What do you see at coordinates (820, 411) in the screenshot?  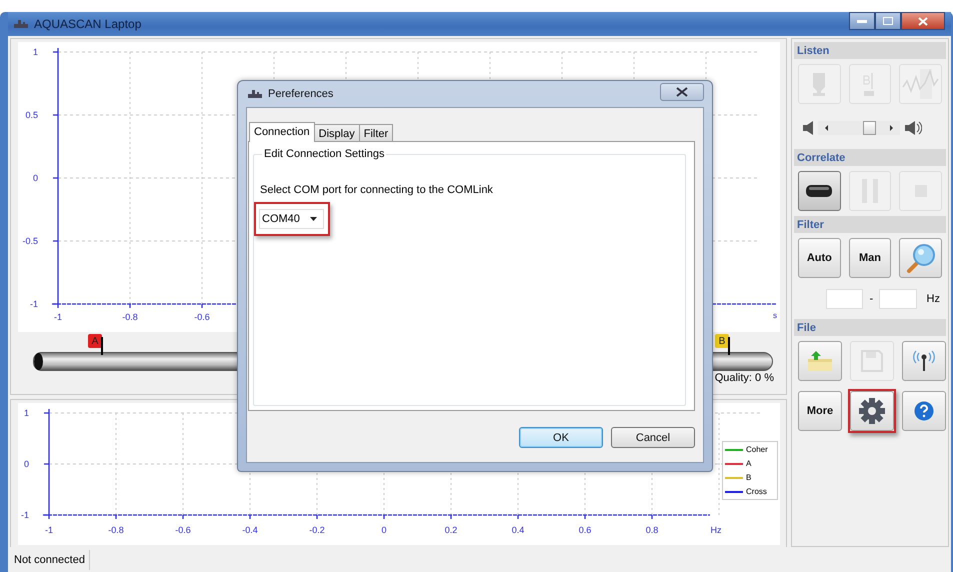 I see `action-button: More` at bounding box center [820, 411].